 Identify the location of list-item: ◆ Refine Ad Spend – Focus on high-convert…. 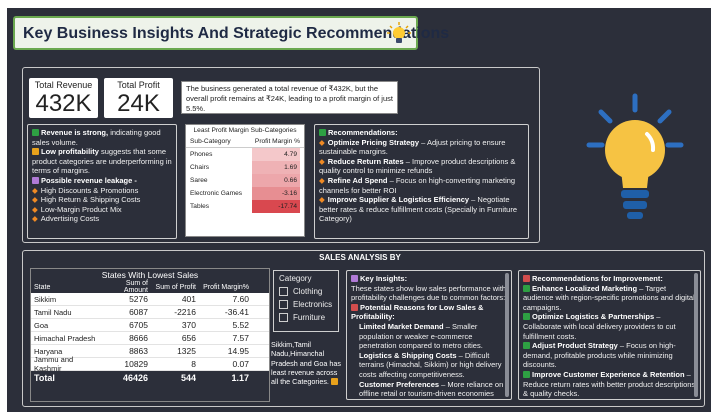
(421, 185).